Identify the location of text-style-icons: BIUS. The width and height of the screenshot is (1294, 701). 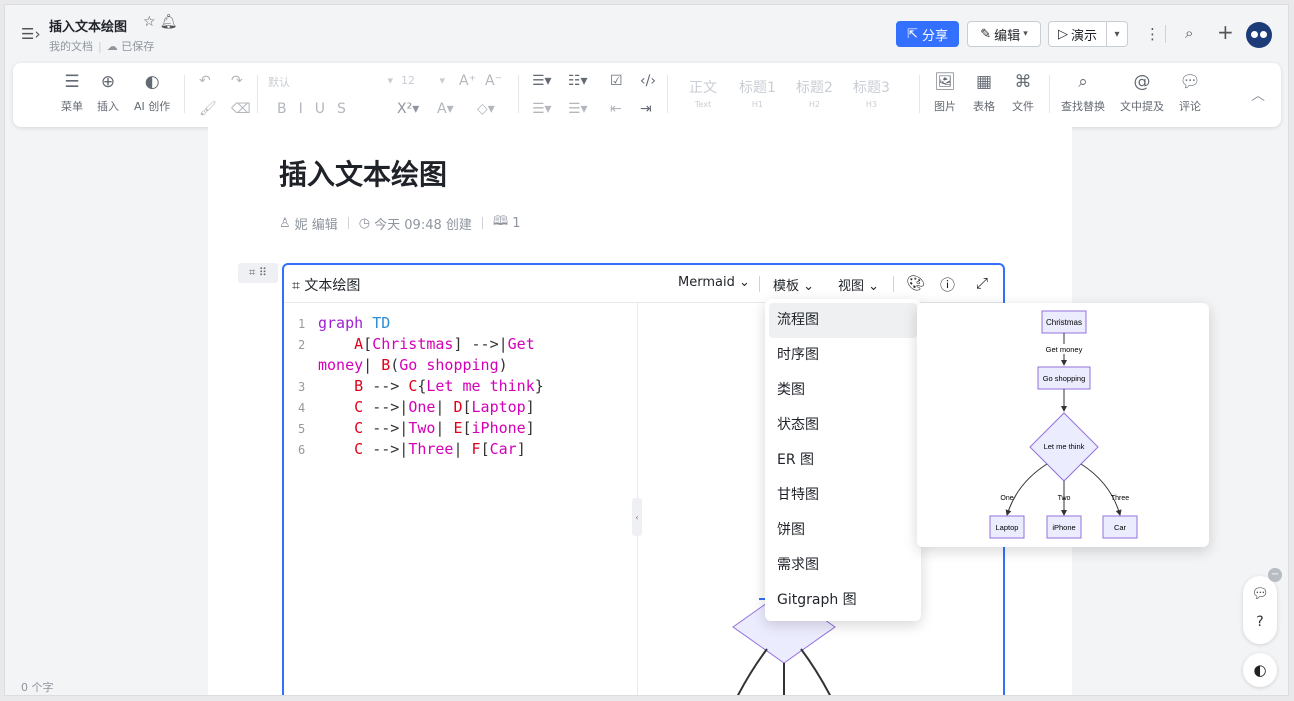
(317, 109).